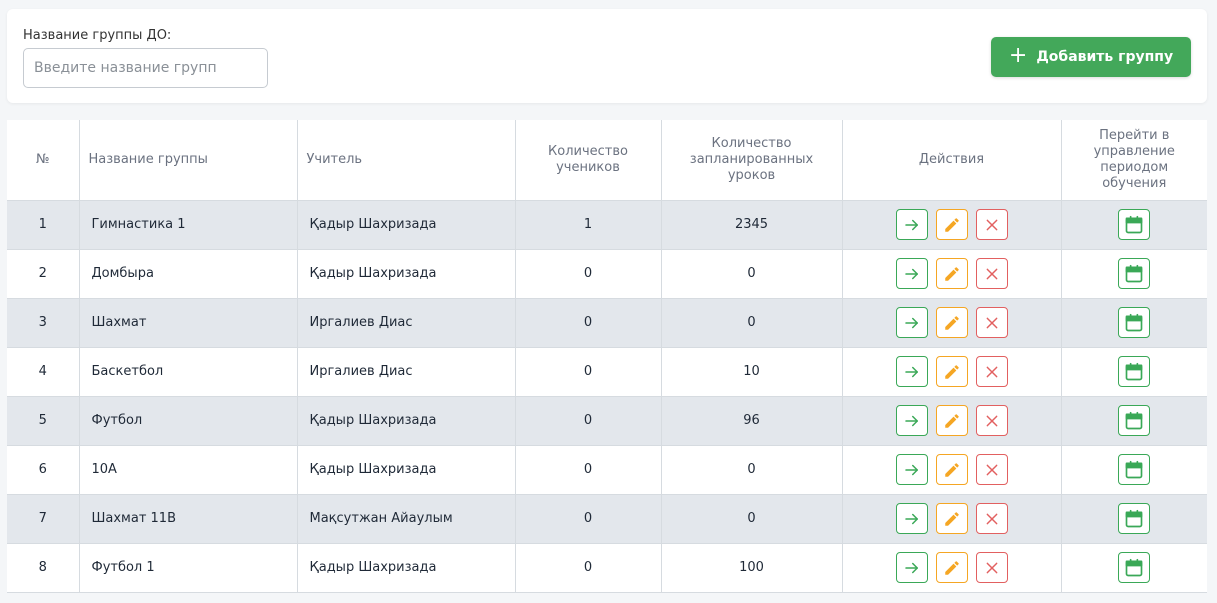 This screenshot has width=1217, height=603. Describe the element at coordinates (406, 323) in the screenshot. I see `cell-teacher: Иргалиев Диас` at that location.